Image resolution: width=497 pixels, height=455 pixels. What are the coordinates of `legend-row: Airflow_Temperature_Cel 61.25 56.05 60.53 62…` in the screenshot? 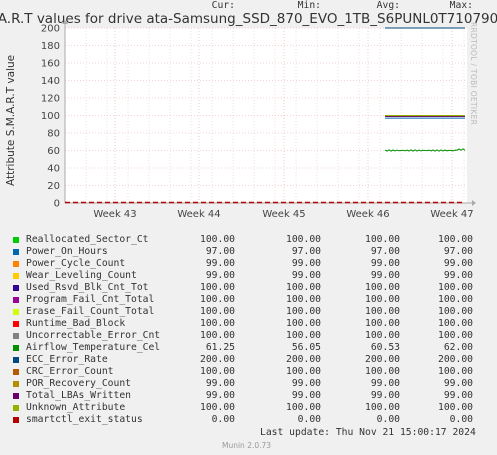 It's located at (248, 348).